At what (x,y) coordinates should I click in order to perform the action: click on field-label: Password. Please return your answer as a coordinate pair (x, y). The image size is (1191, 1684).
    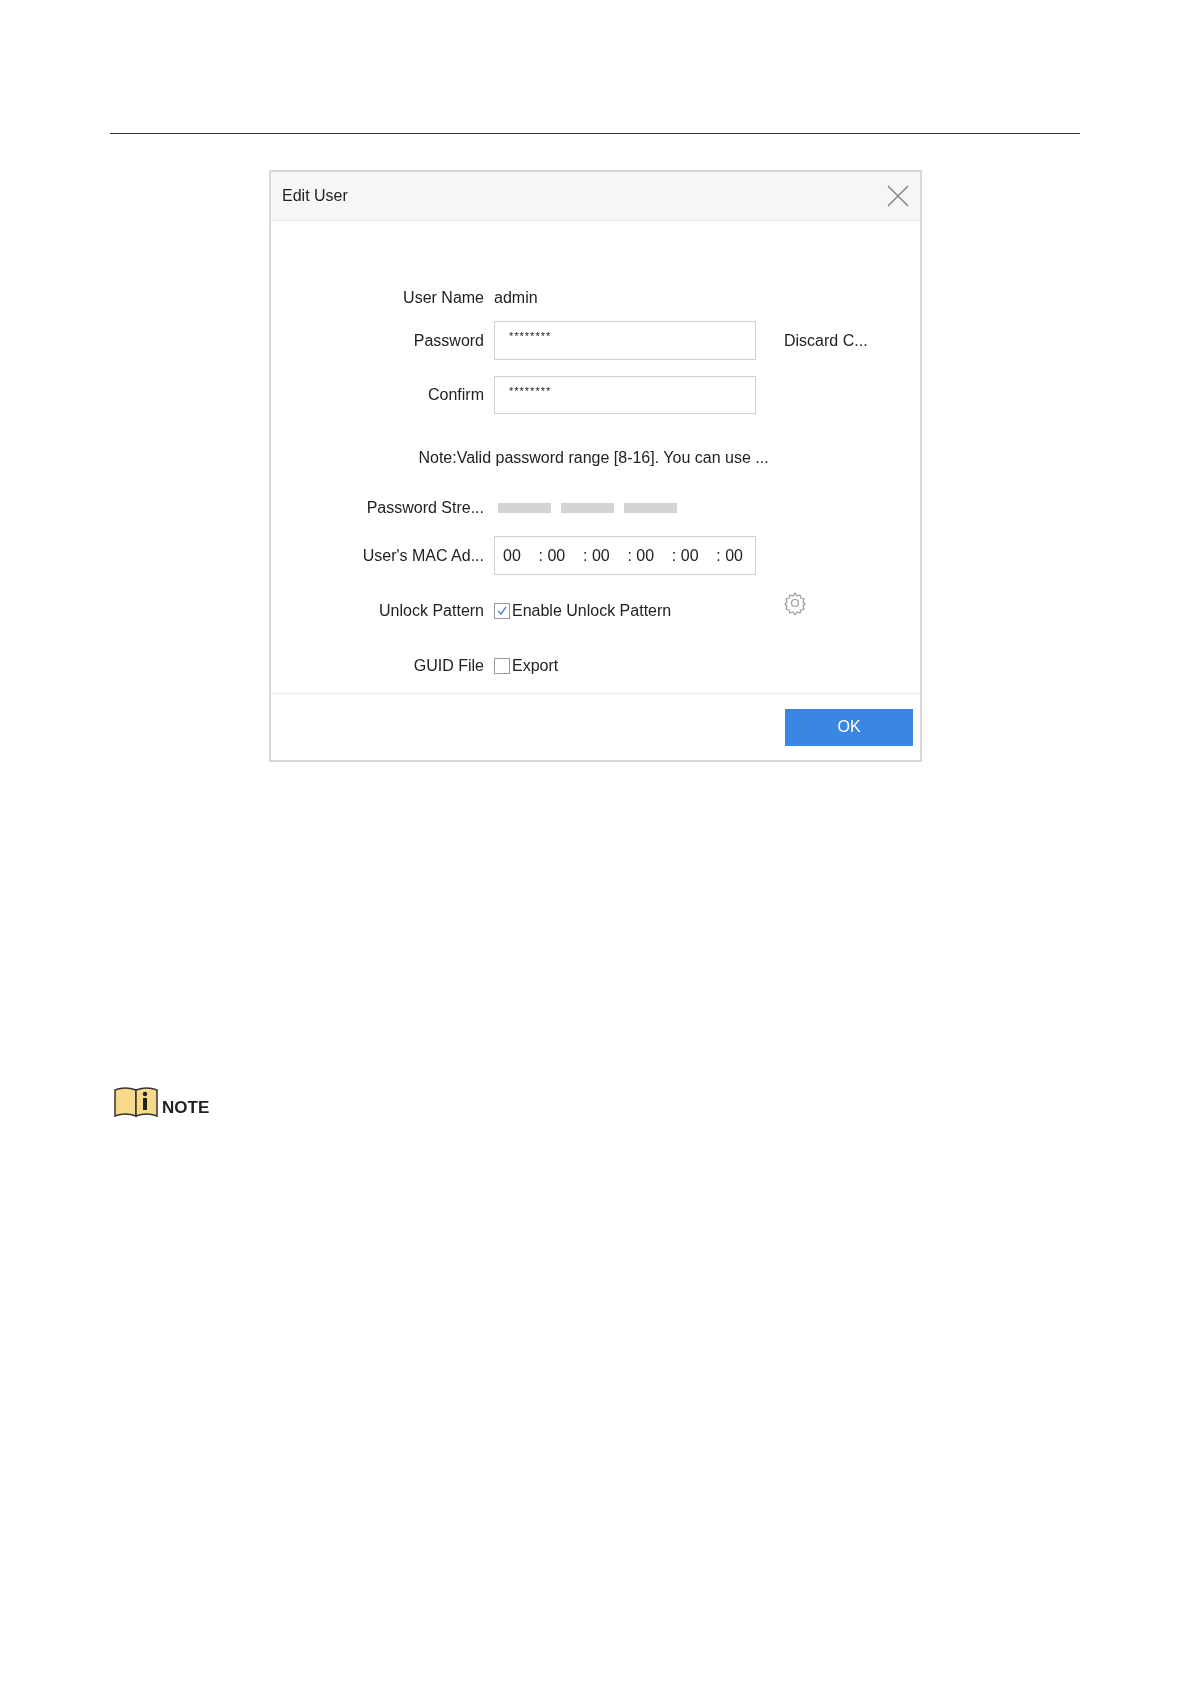
    Looking at the image, I should click on (448, 340).